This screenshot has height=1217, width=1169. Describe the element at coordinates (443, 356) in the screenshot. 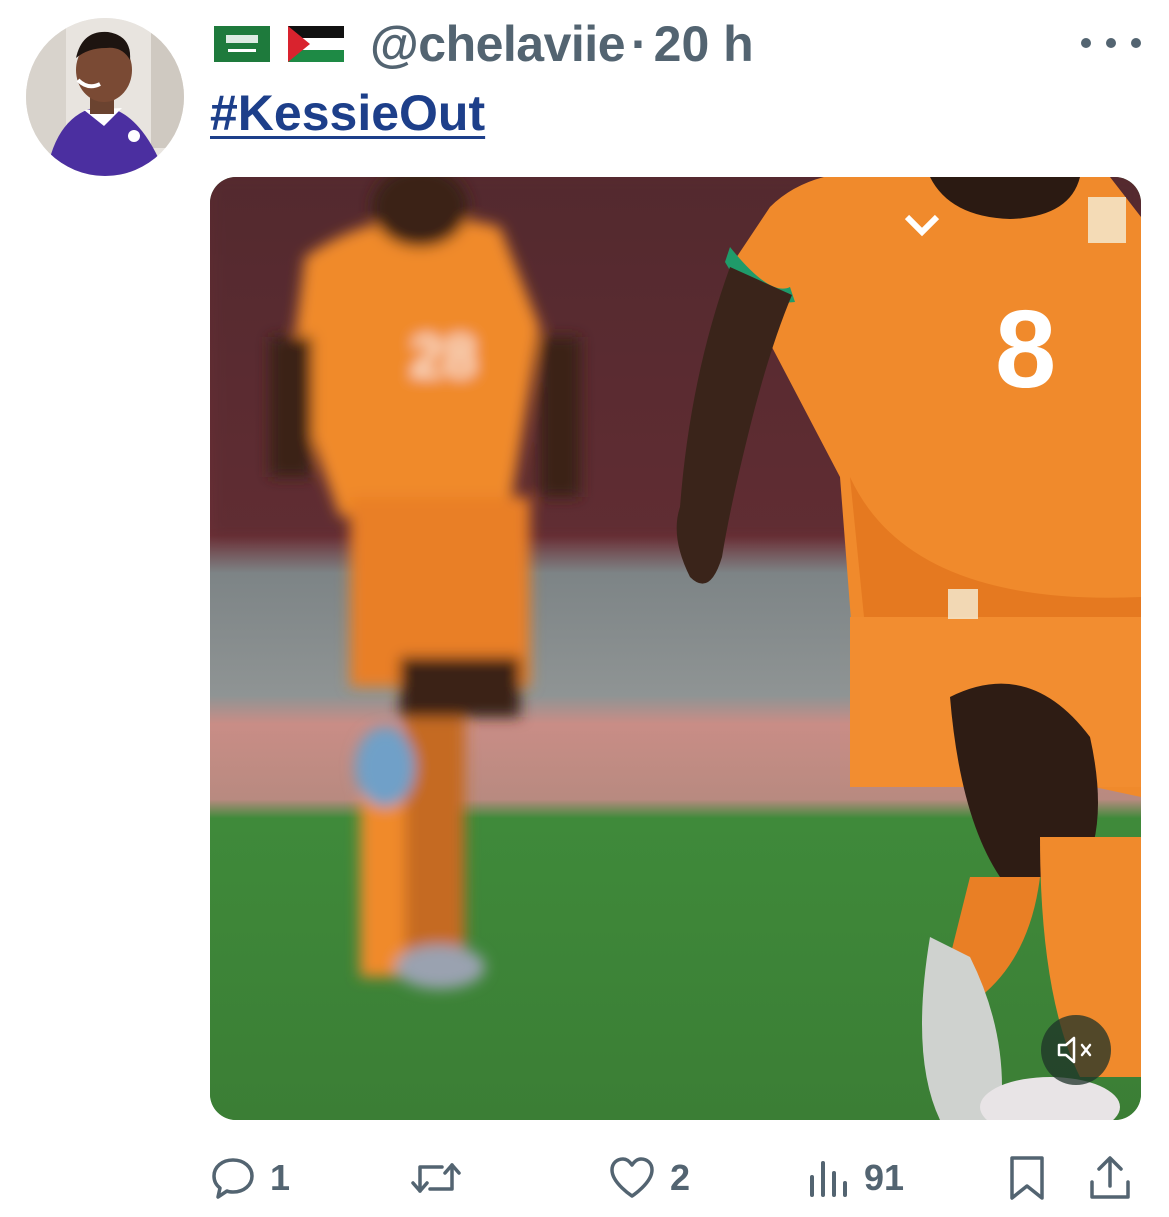

I see `svg-text: 28` at that location.